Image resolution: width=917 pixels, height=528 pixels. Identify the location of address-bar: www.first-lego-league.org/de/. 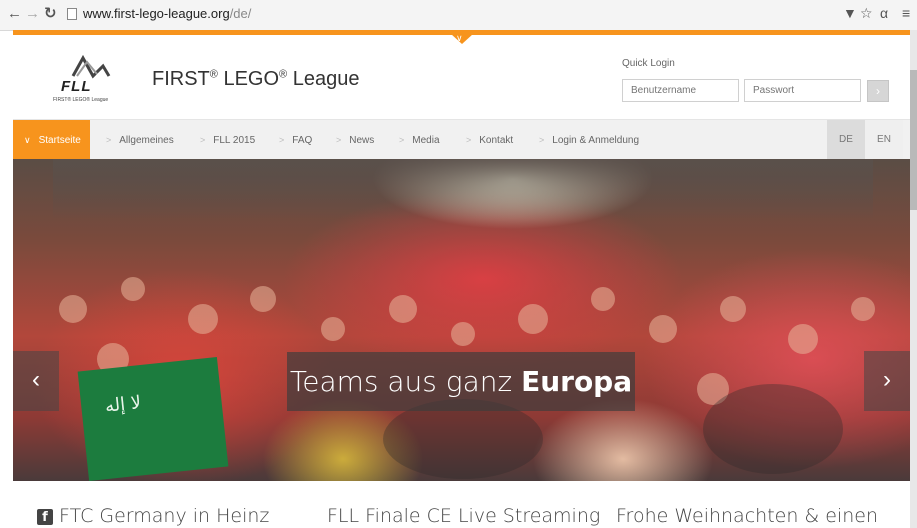
(167, 13).